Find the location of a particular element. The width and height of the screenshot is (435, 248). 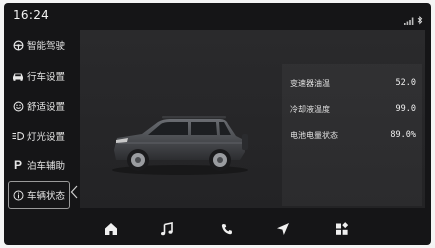

sidebar-item-label: 行车设置 is located at coordinates (46, 77).